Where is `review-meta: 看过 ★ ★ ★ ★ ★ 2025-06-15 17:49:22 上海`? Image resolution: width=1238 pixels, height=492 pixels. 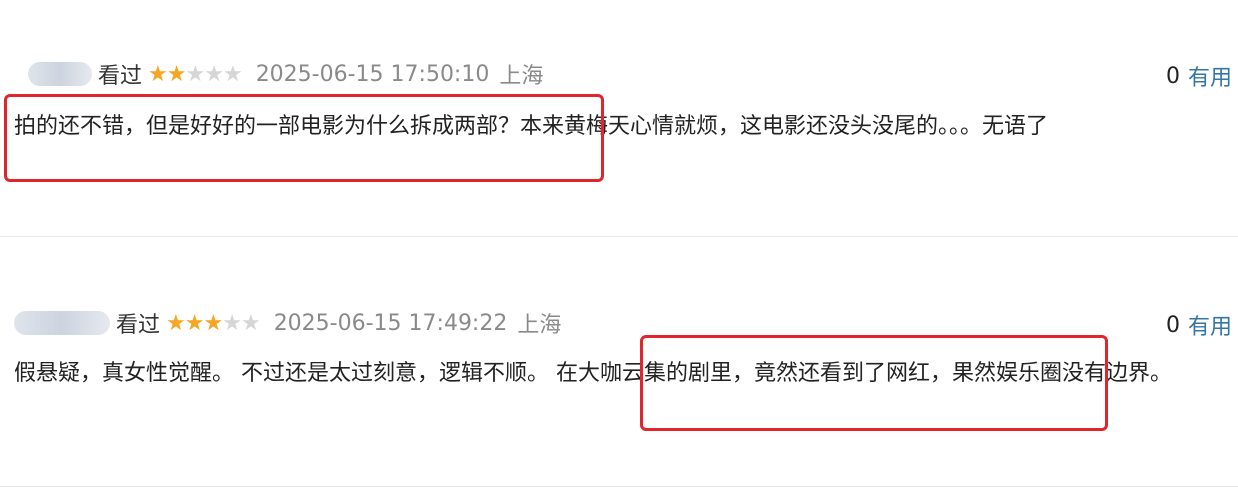
review-meta: 看过 ★ ★ ★ ★ ★ 2025-06-15 17:49:22 上海 is located at coordinates (280, 323).